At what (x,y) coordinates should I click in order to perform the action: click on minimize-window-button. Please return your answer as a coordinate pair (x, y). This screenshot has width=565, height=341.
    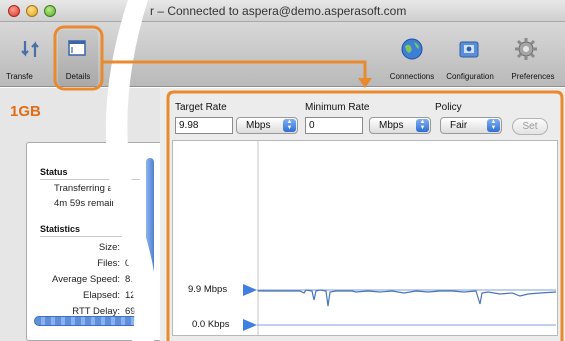
    Looking at the image, I should click on (32, 11).